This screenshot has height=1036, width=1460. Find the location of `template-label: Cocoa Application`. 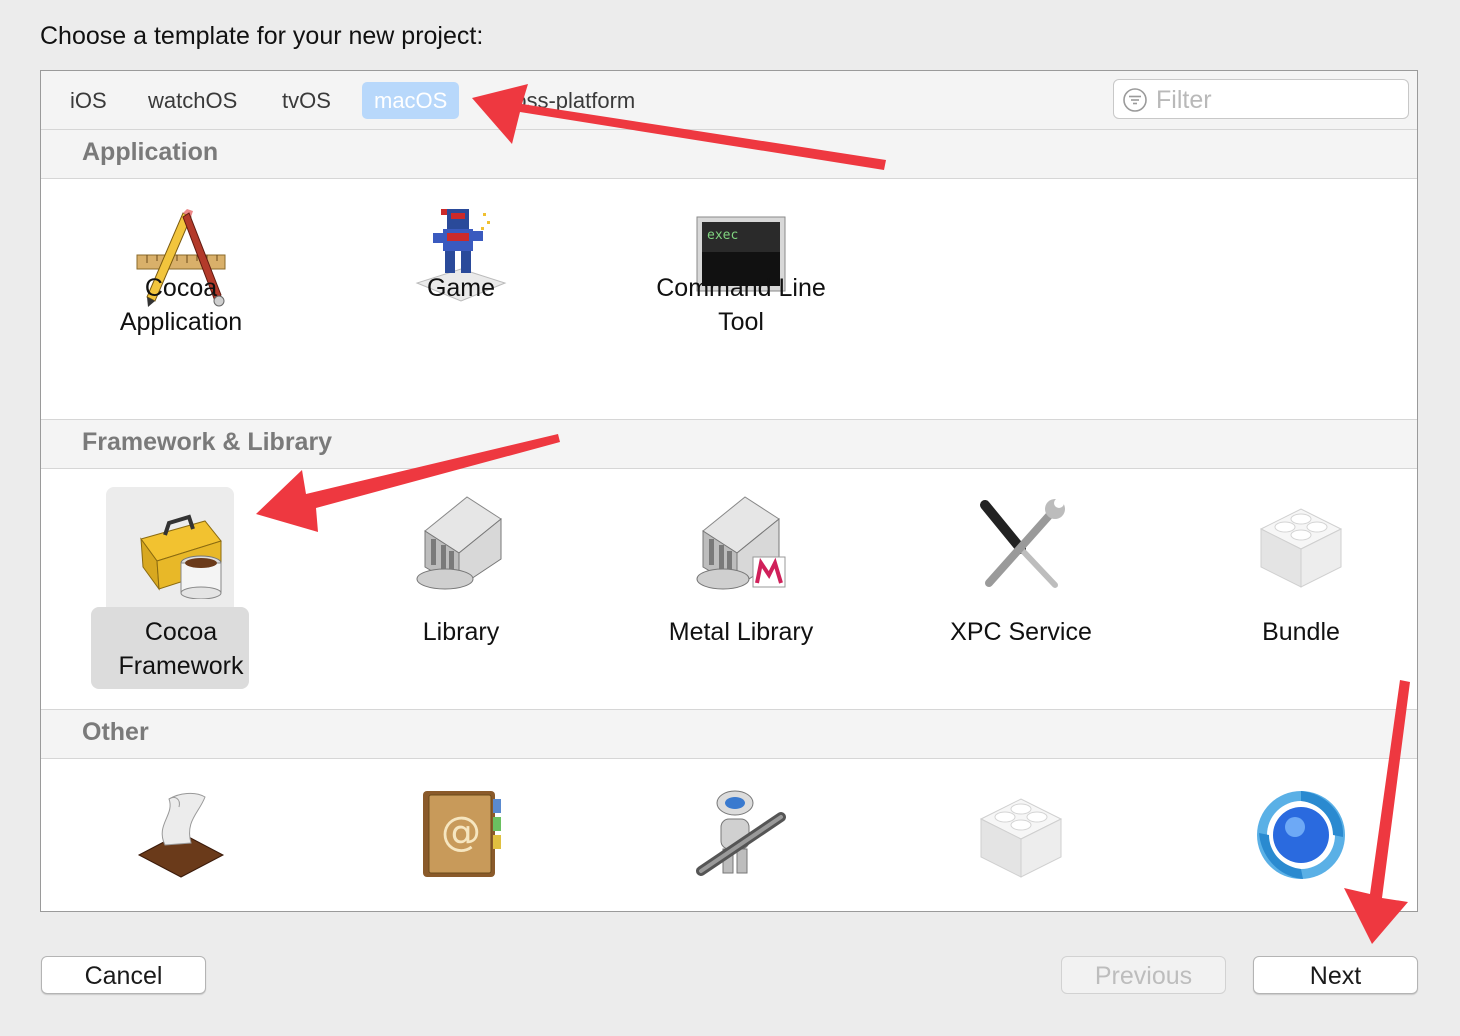

template-label: Cocoa Application is located at coordinates (181, 305).